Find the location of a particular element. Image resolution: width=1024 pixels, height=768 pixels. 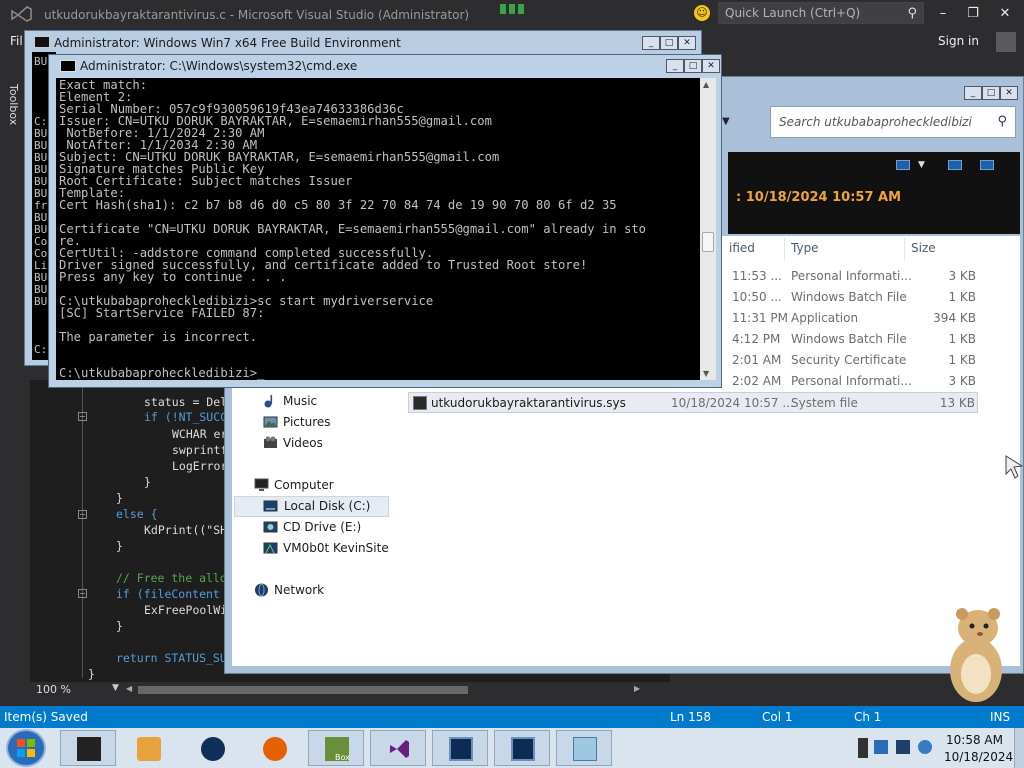

address-dropdown-icon: ▼ is located at coordinates (726, 121).